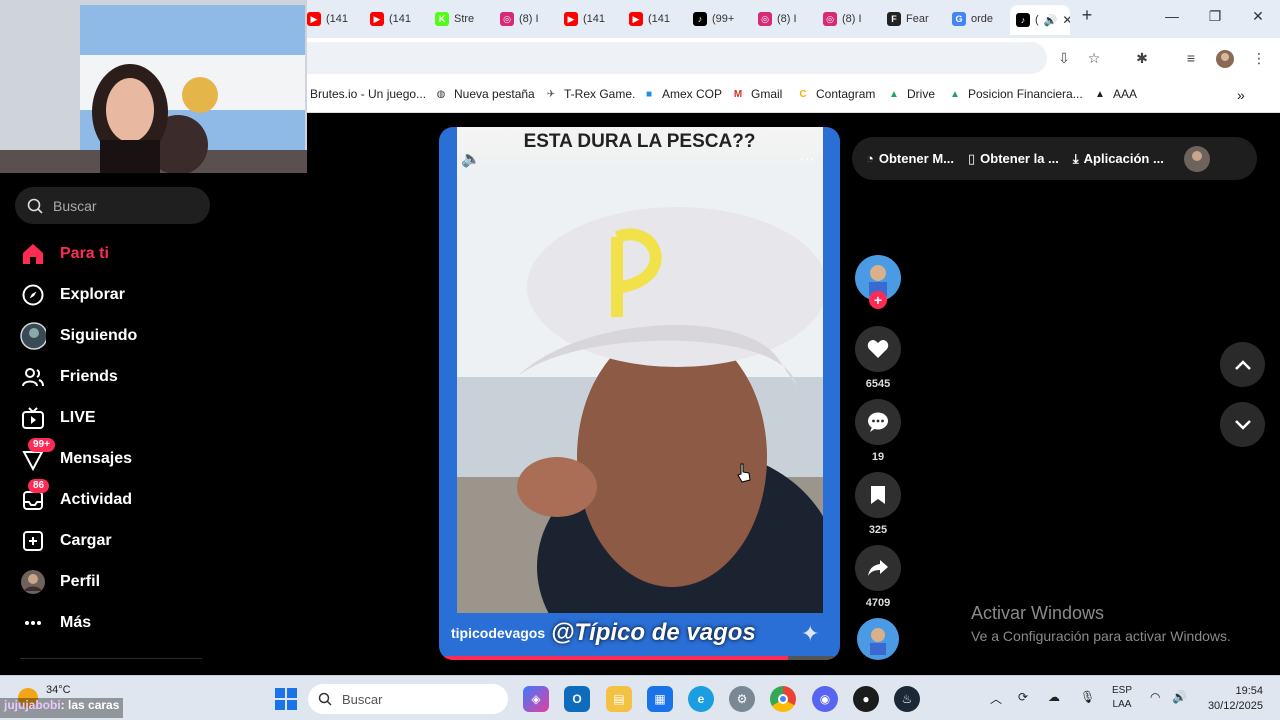 The image size is (1280, 720). Describe the element at coordinates (1258, 16) in the screenshot. I see `close-window-button: ✕` at that location.